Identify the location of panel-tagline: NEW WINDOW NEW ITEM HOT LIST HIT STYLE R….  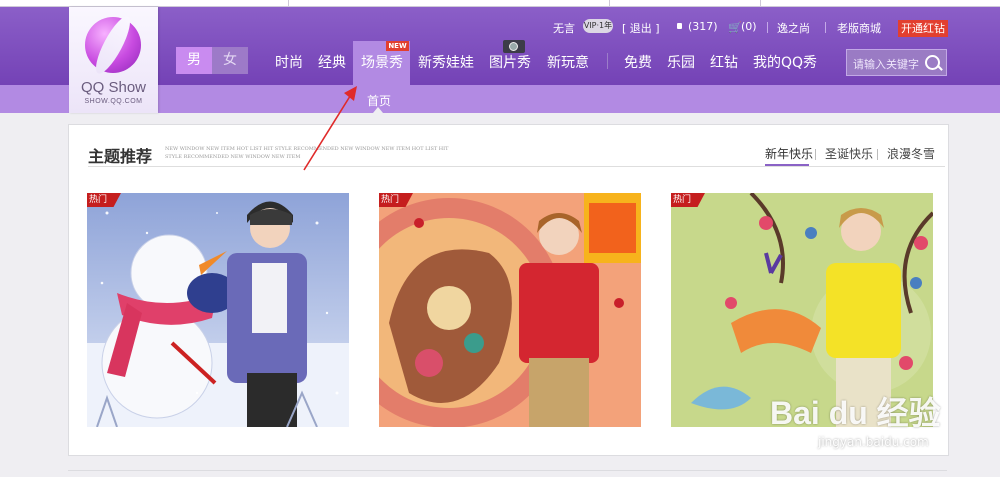
(307, 153).